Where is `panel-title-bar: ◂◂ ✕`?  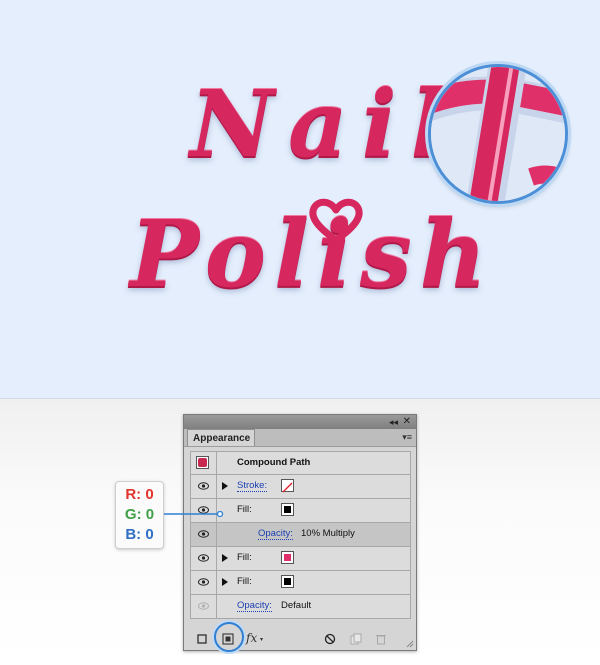
panel-title-bar: ◂◂ ✕ is located at coordinates (300, 422).